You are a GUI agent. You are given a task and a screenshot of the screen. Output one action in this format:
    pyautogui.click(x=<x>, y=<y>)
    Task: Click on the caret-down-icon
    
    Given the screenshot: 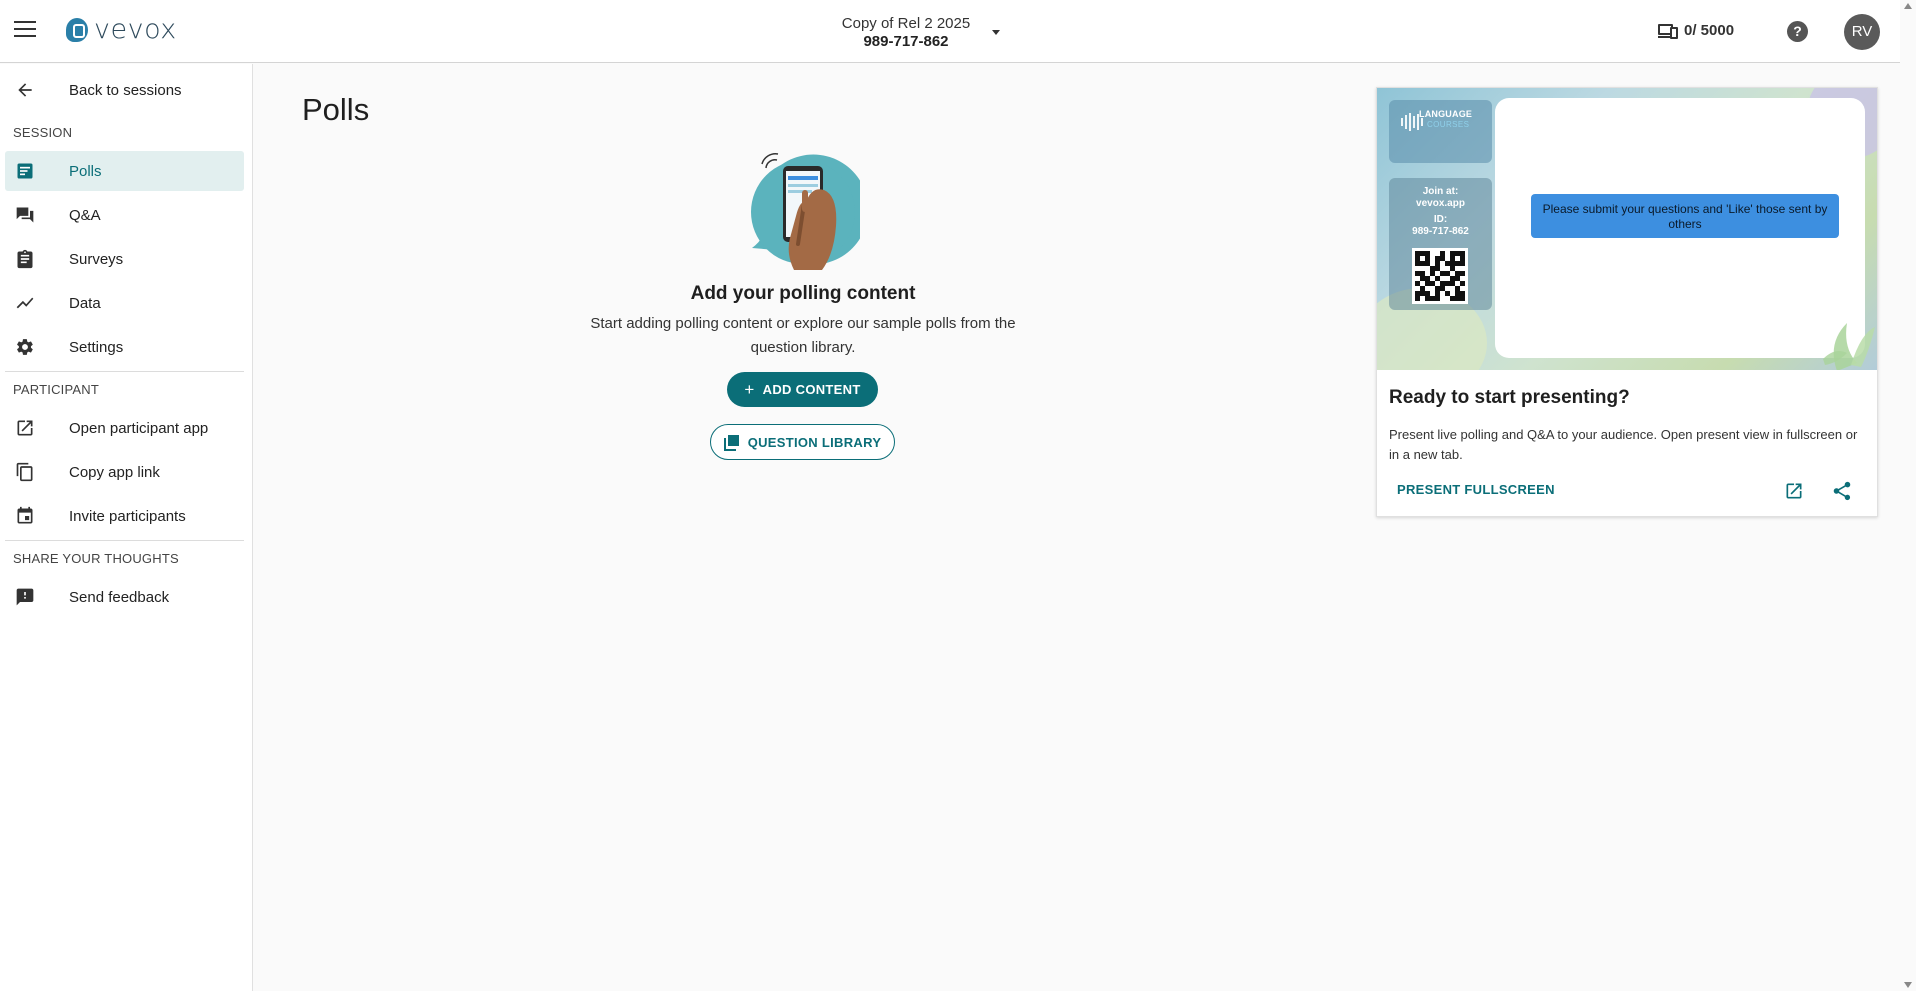 What is the action you would take?
    pyautogui.click(x=996, y=32)
    